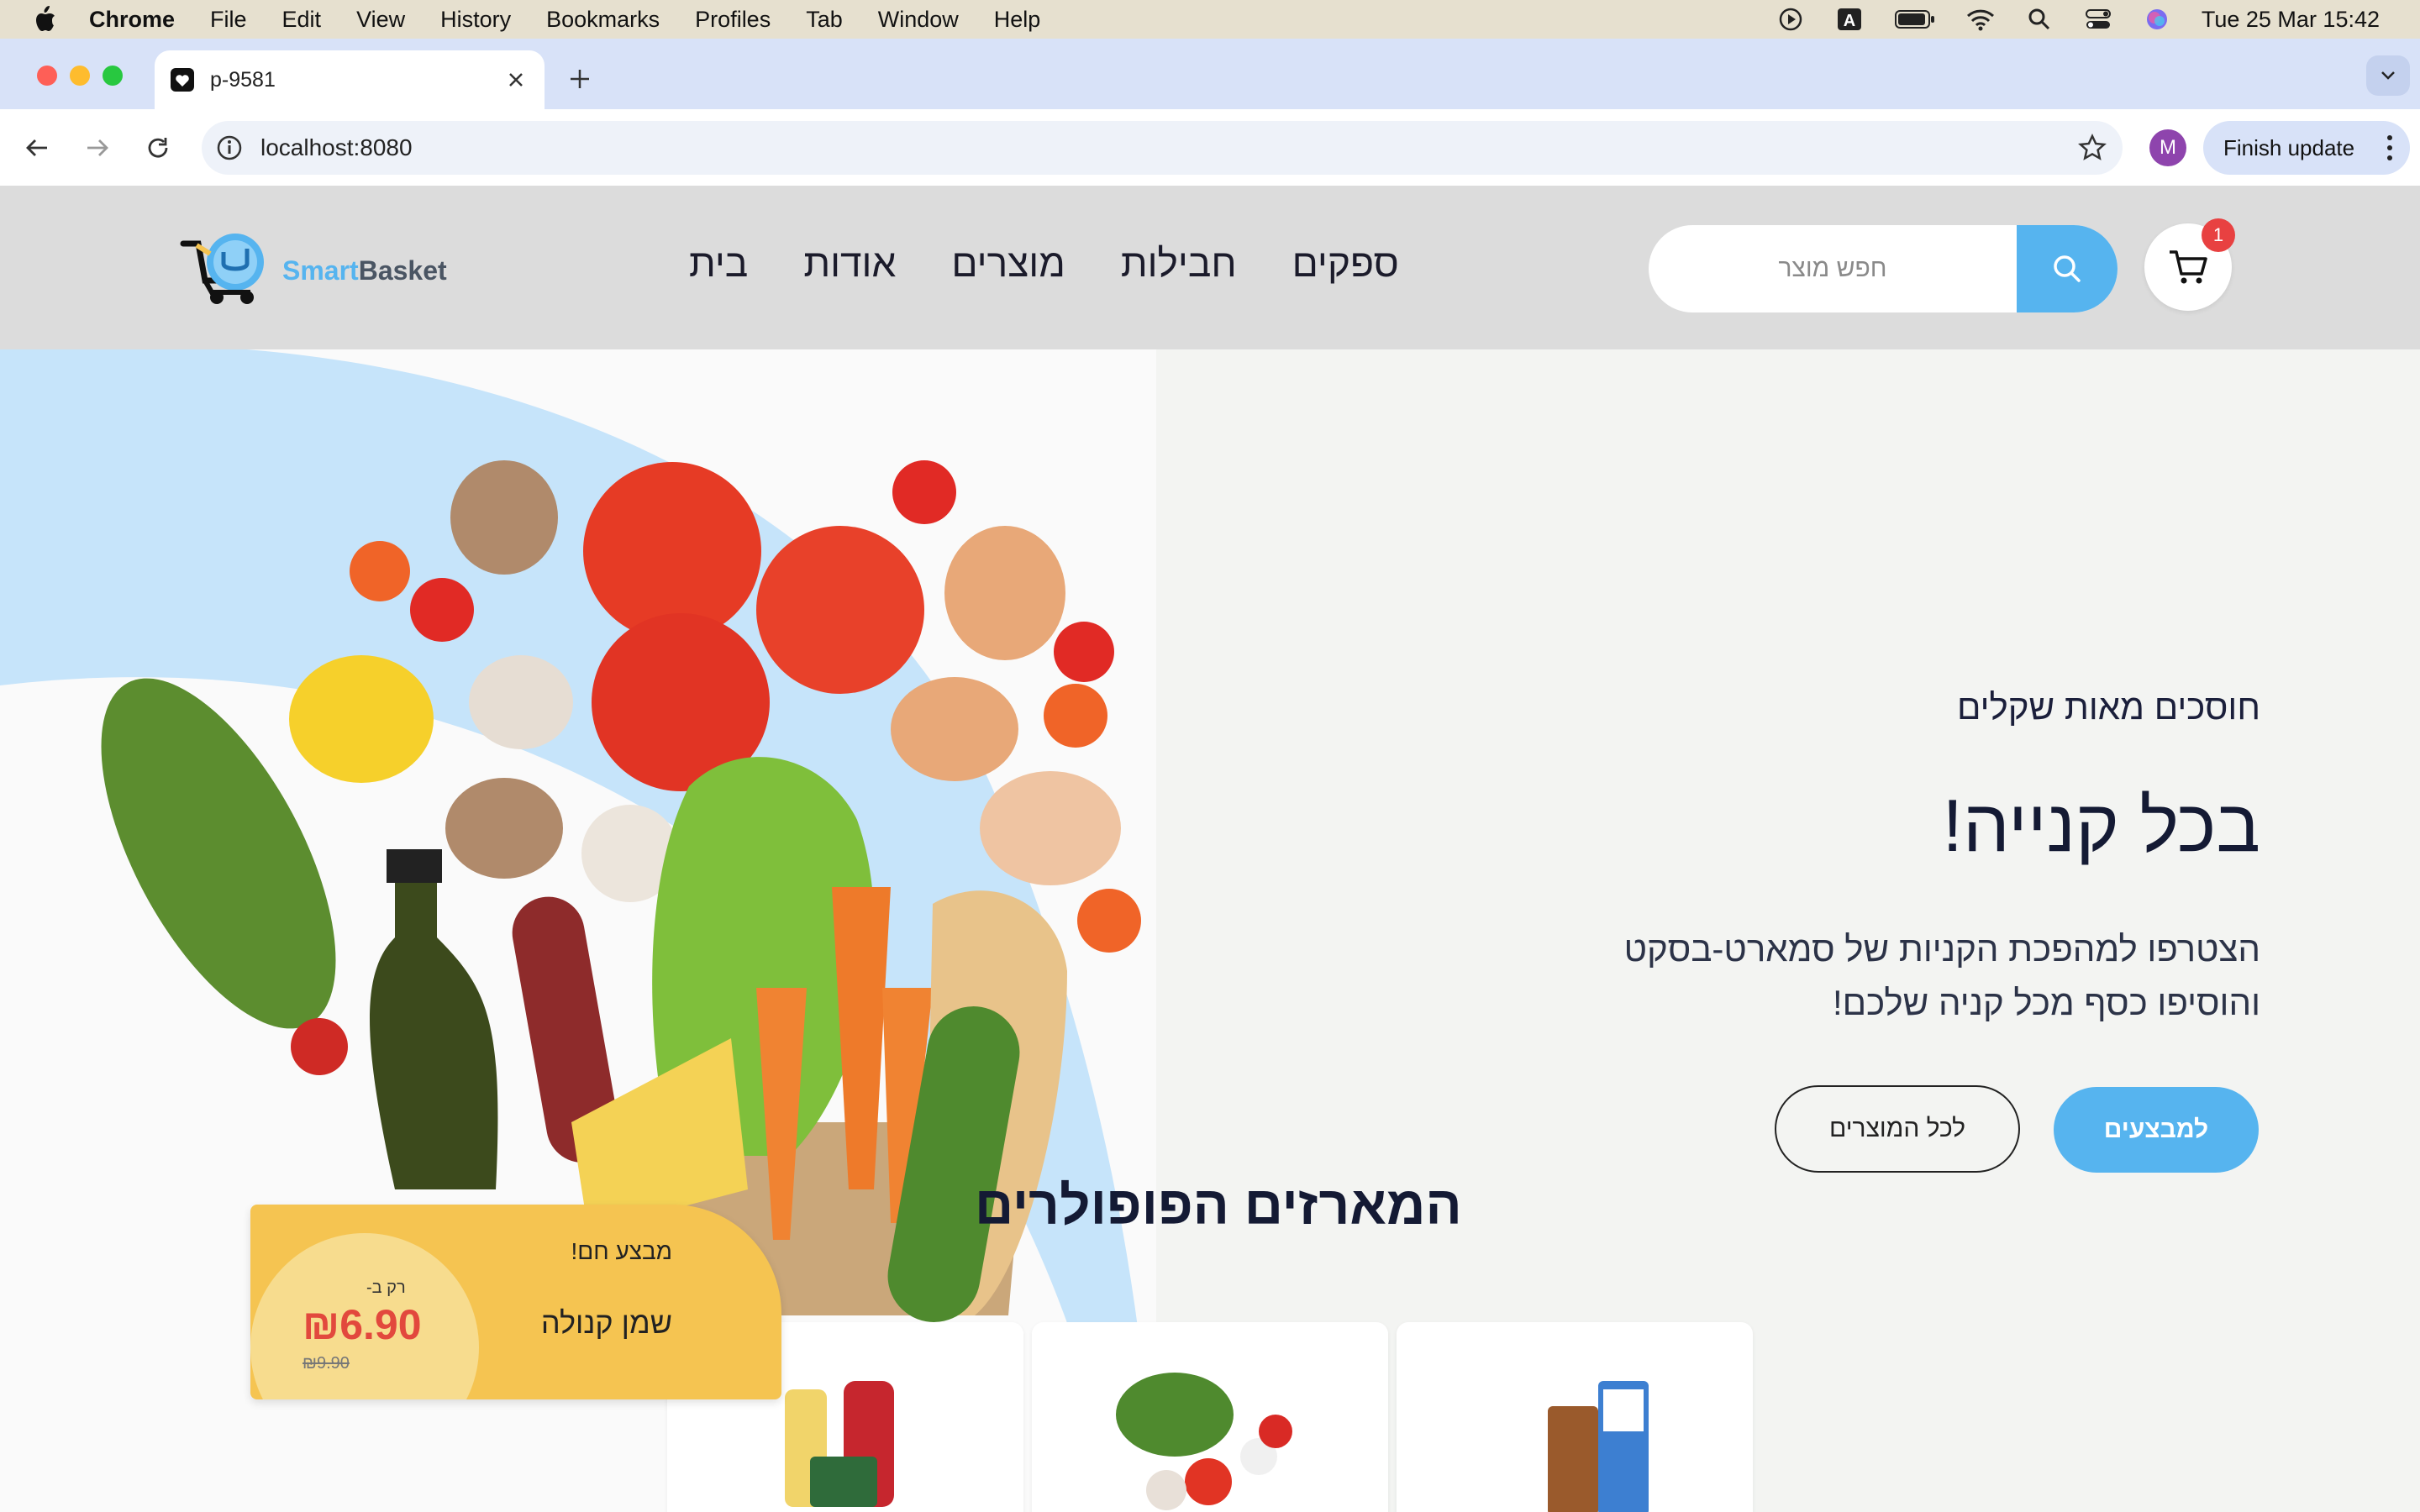  I want to click on back-arrow-icon, so click(37, 148).